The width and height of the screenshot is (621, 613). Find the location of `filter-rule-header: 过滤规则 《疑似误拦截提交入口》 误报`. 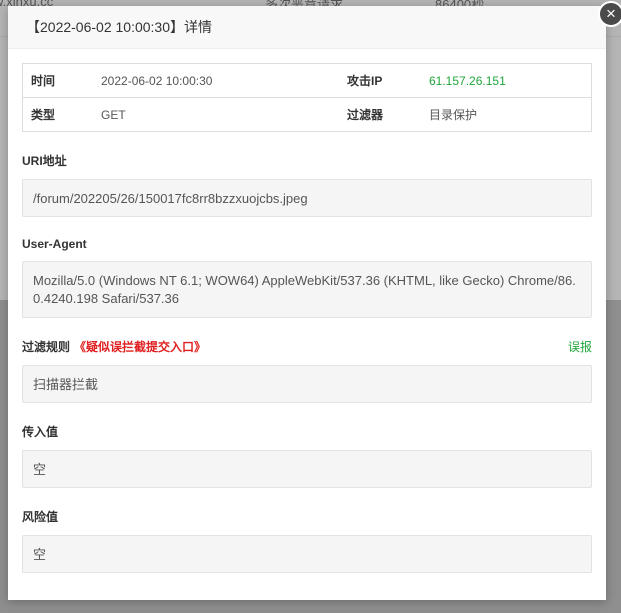

filter-rule-header: 过滤规则 《疑似误拦截提交入口》 误报 is located at coordinates (307, 346).